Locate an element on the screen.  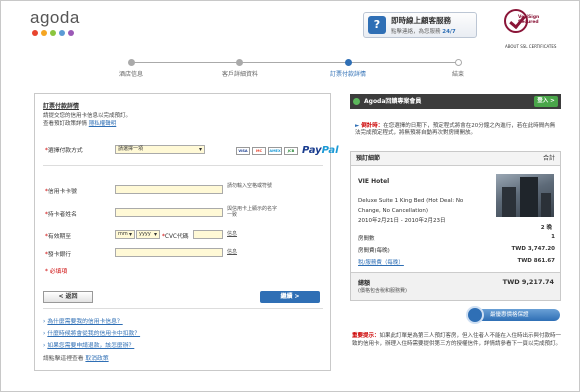
bank-input is located at coordinates (169, 252).